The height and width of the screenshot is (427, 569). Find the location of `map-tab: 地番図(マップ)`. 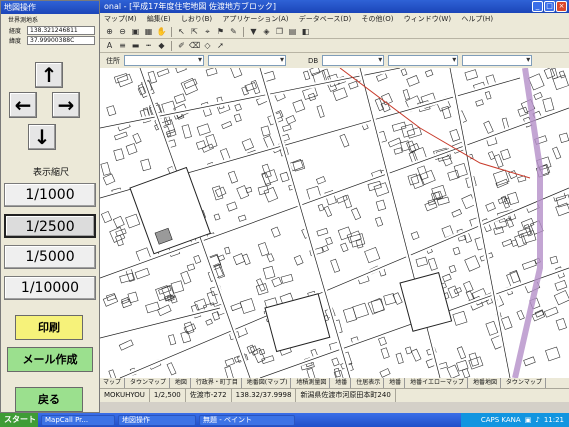

map-tab: 地番図(マップ) is located at coordinates (268, 383).